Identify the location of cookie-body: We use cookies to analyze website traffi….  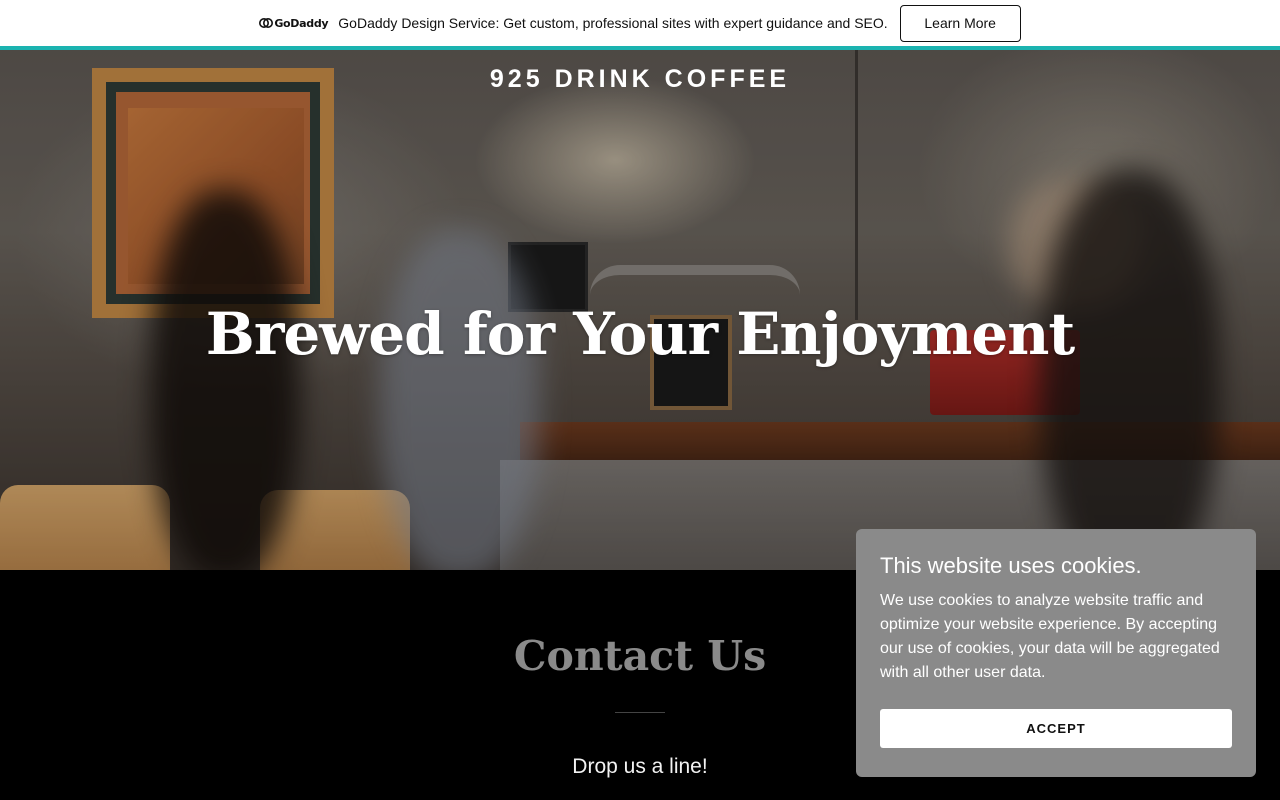
(1050, 636).